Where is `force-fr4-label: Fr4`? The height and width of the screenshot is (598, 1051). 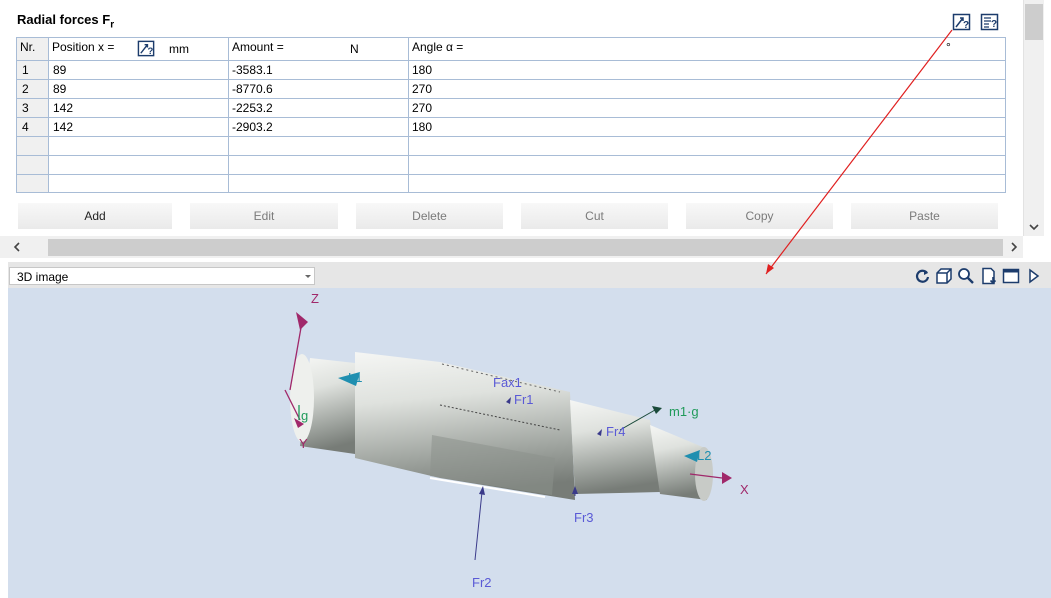
force-fr4-label: Fr4 is located at coordinates (616, 431).